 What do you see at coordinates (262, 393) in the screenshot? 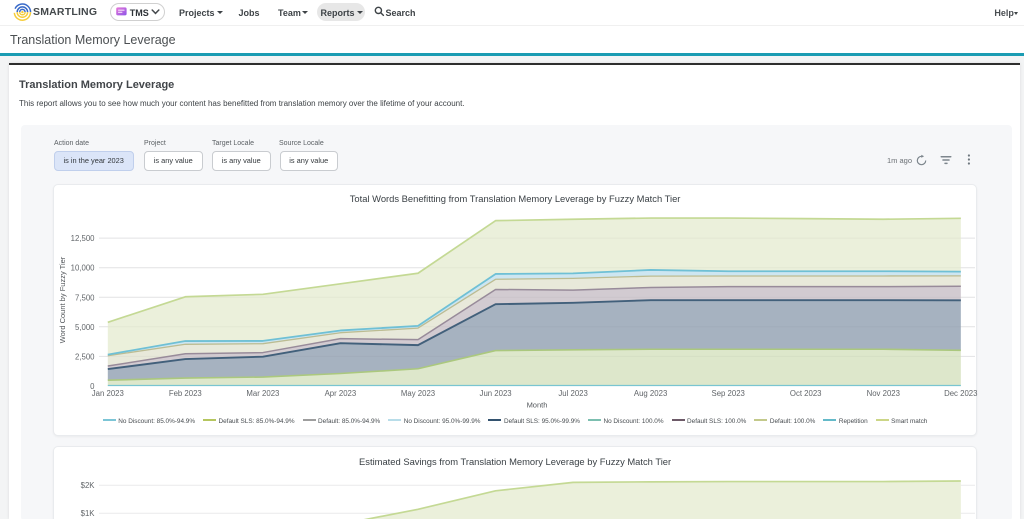
I see `svg-text: Mar 2023` at bounding box center [262, 393].